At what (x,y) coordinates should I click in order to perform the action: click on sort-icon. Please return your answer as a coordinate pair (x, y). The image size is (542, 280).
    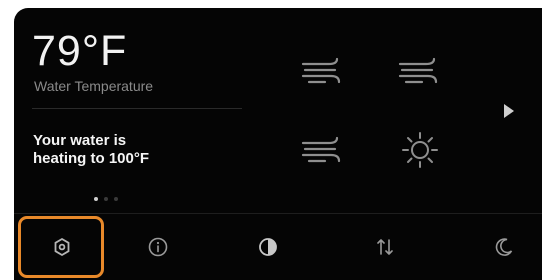
    Looking at the image, I should click on (385, 247).